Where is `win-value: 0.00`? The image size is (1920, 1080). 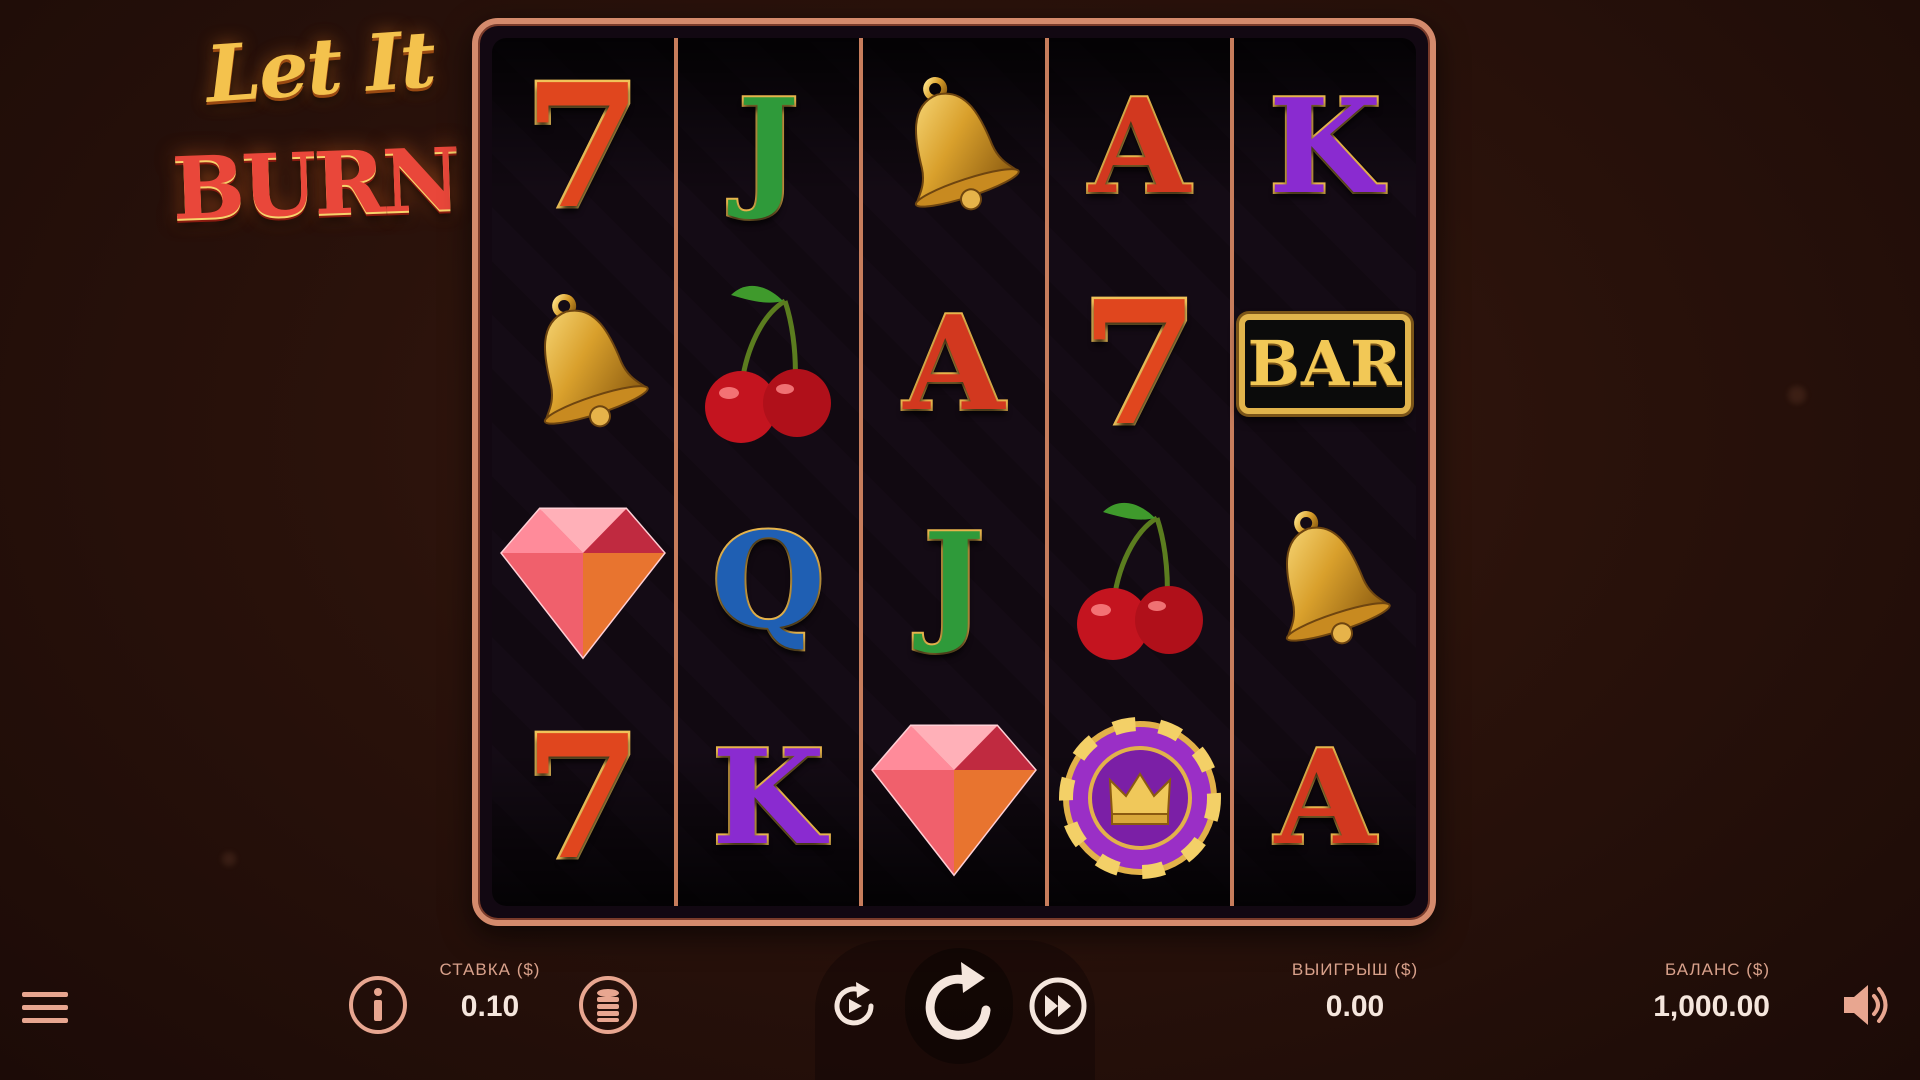
win-value: 0.00 is located at coordinates (1355, 1006).